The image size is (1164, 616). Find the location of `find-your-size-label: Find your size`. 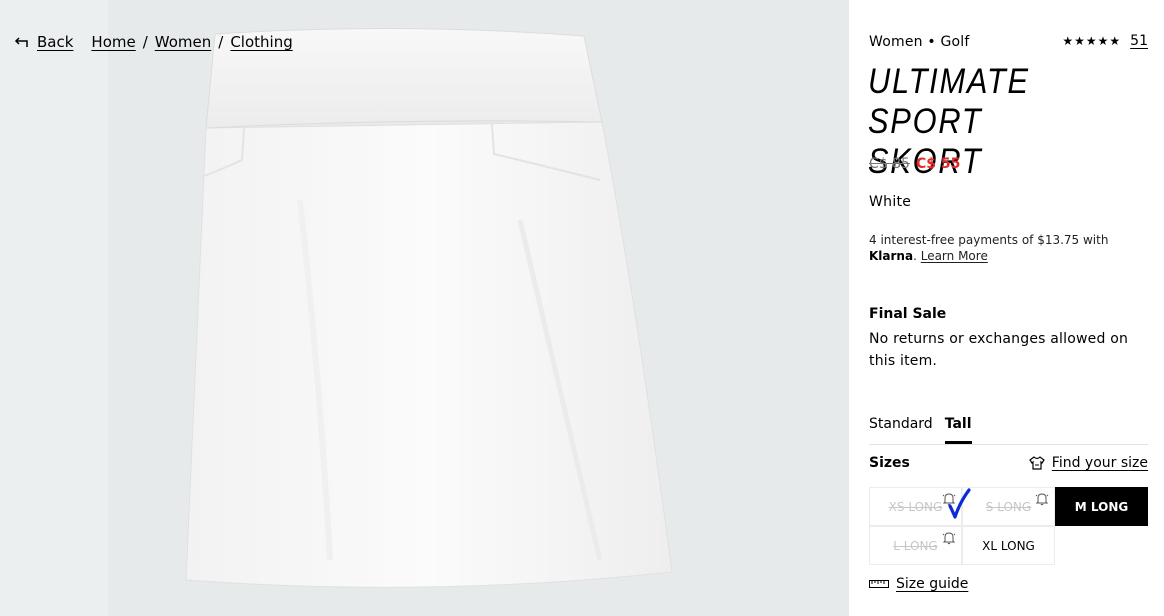

find-your-size-label: Find your size is located at coordinates (1100, 463).